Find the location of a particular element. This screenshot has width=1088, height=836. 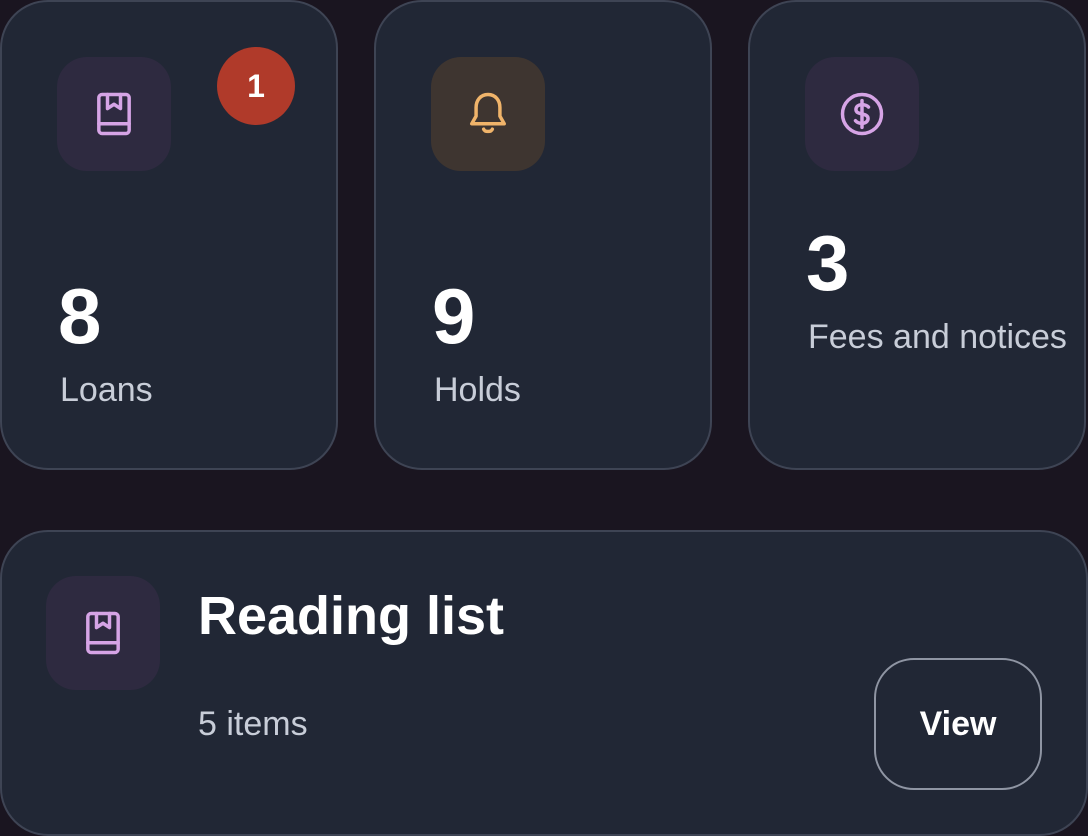

loans-icon-tile is located at coordinates (114, 114).